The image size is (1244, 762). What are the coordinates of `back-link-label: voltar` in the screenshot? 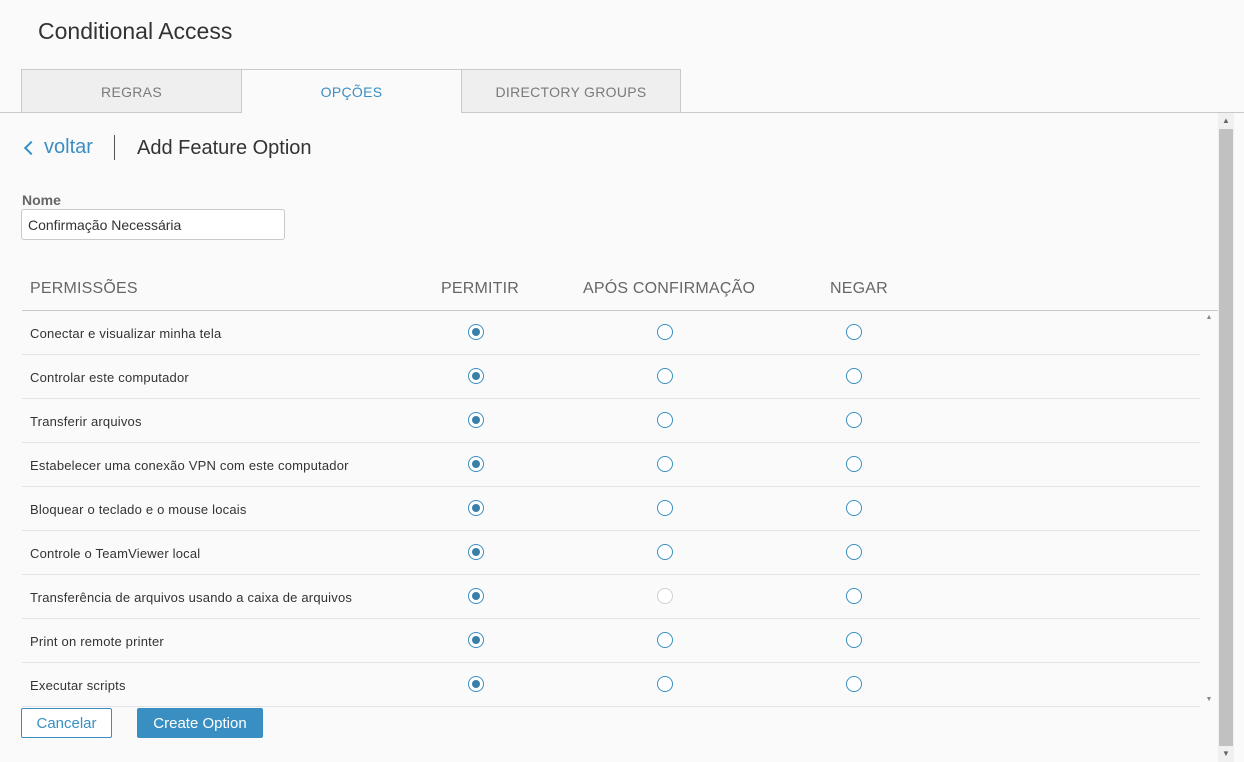 It's located at (68, 147).